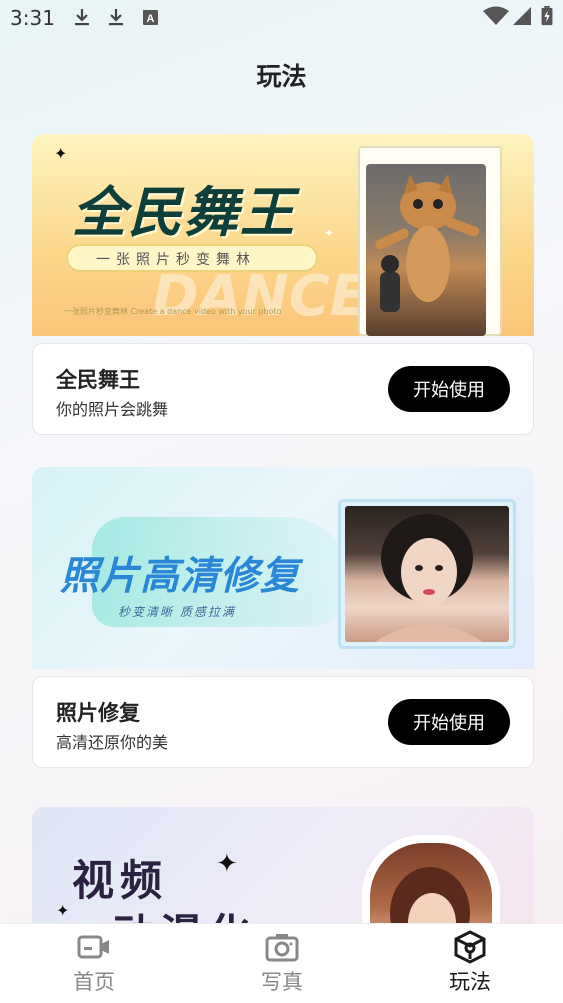 Image resolution: width=563 pixels, height=1003 pixels. What do you see at coordinates (120, 880) in the screenshot?
I see `banner-title: 视频` at bounding box center [120, 880].